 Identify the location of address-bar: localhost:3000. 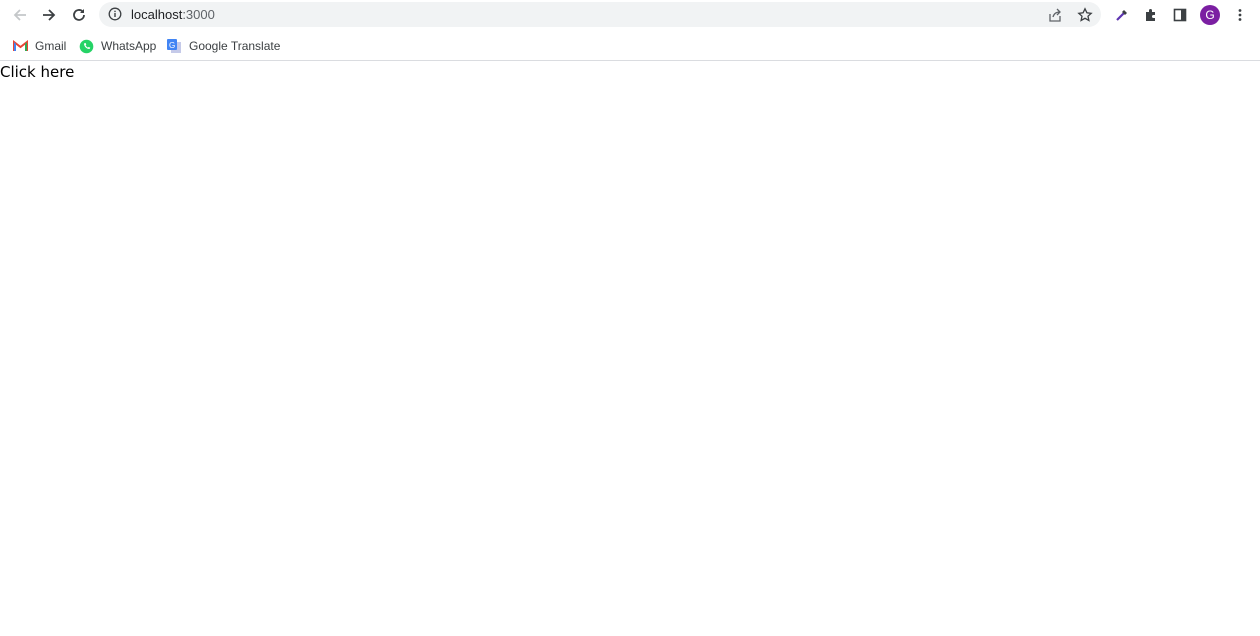
(600, 14).